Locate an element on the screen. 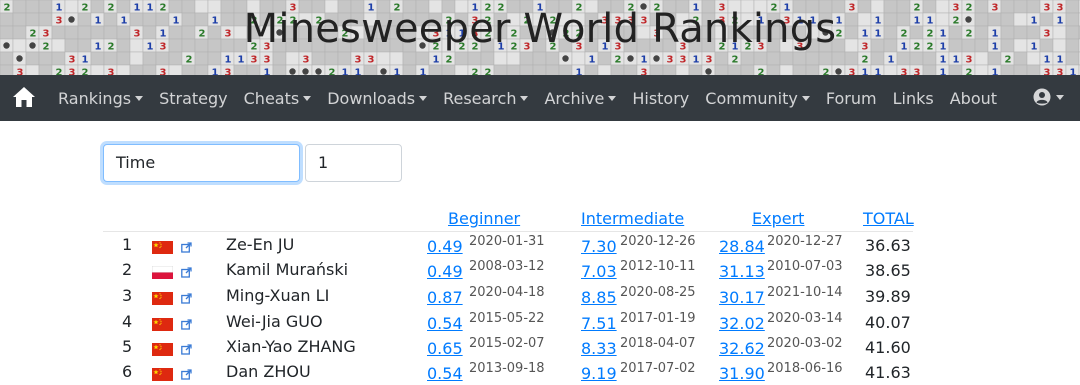 The width and height of the screenshot is (1080, 385). intermediate-time: 7.30 is located at coordinates (599, 246).